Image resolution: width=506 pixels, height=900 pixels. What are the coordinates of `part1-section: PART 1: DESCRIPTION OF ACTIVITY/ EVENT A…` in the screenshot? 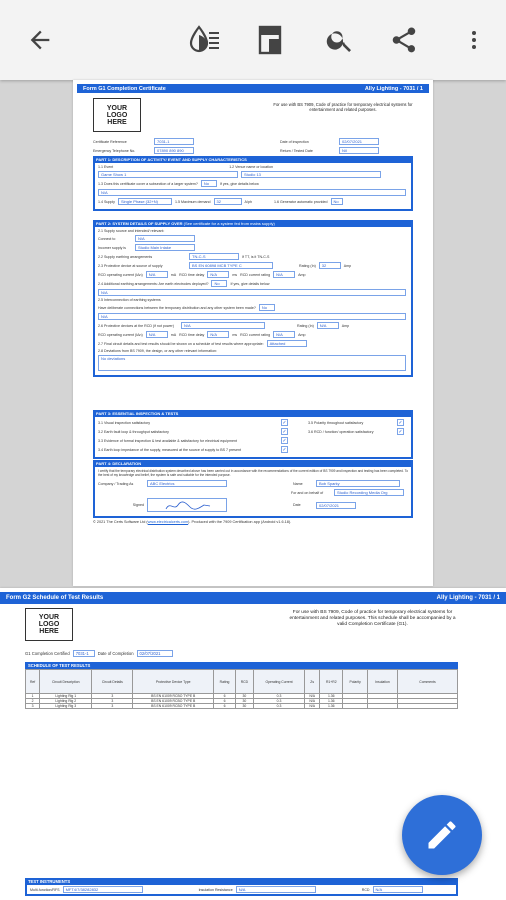 It's located at (253, 183).